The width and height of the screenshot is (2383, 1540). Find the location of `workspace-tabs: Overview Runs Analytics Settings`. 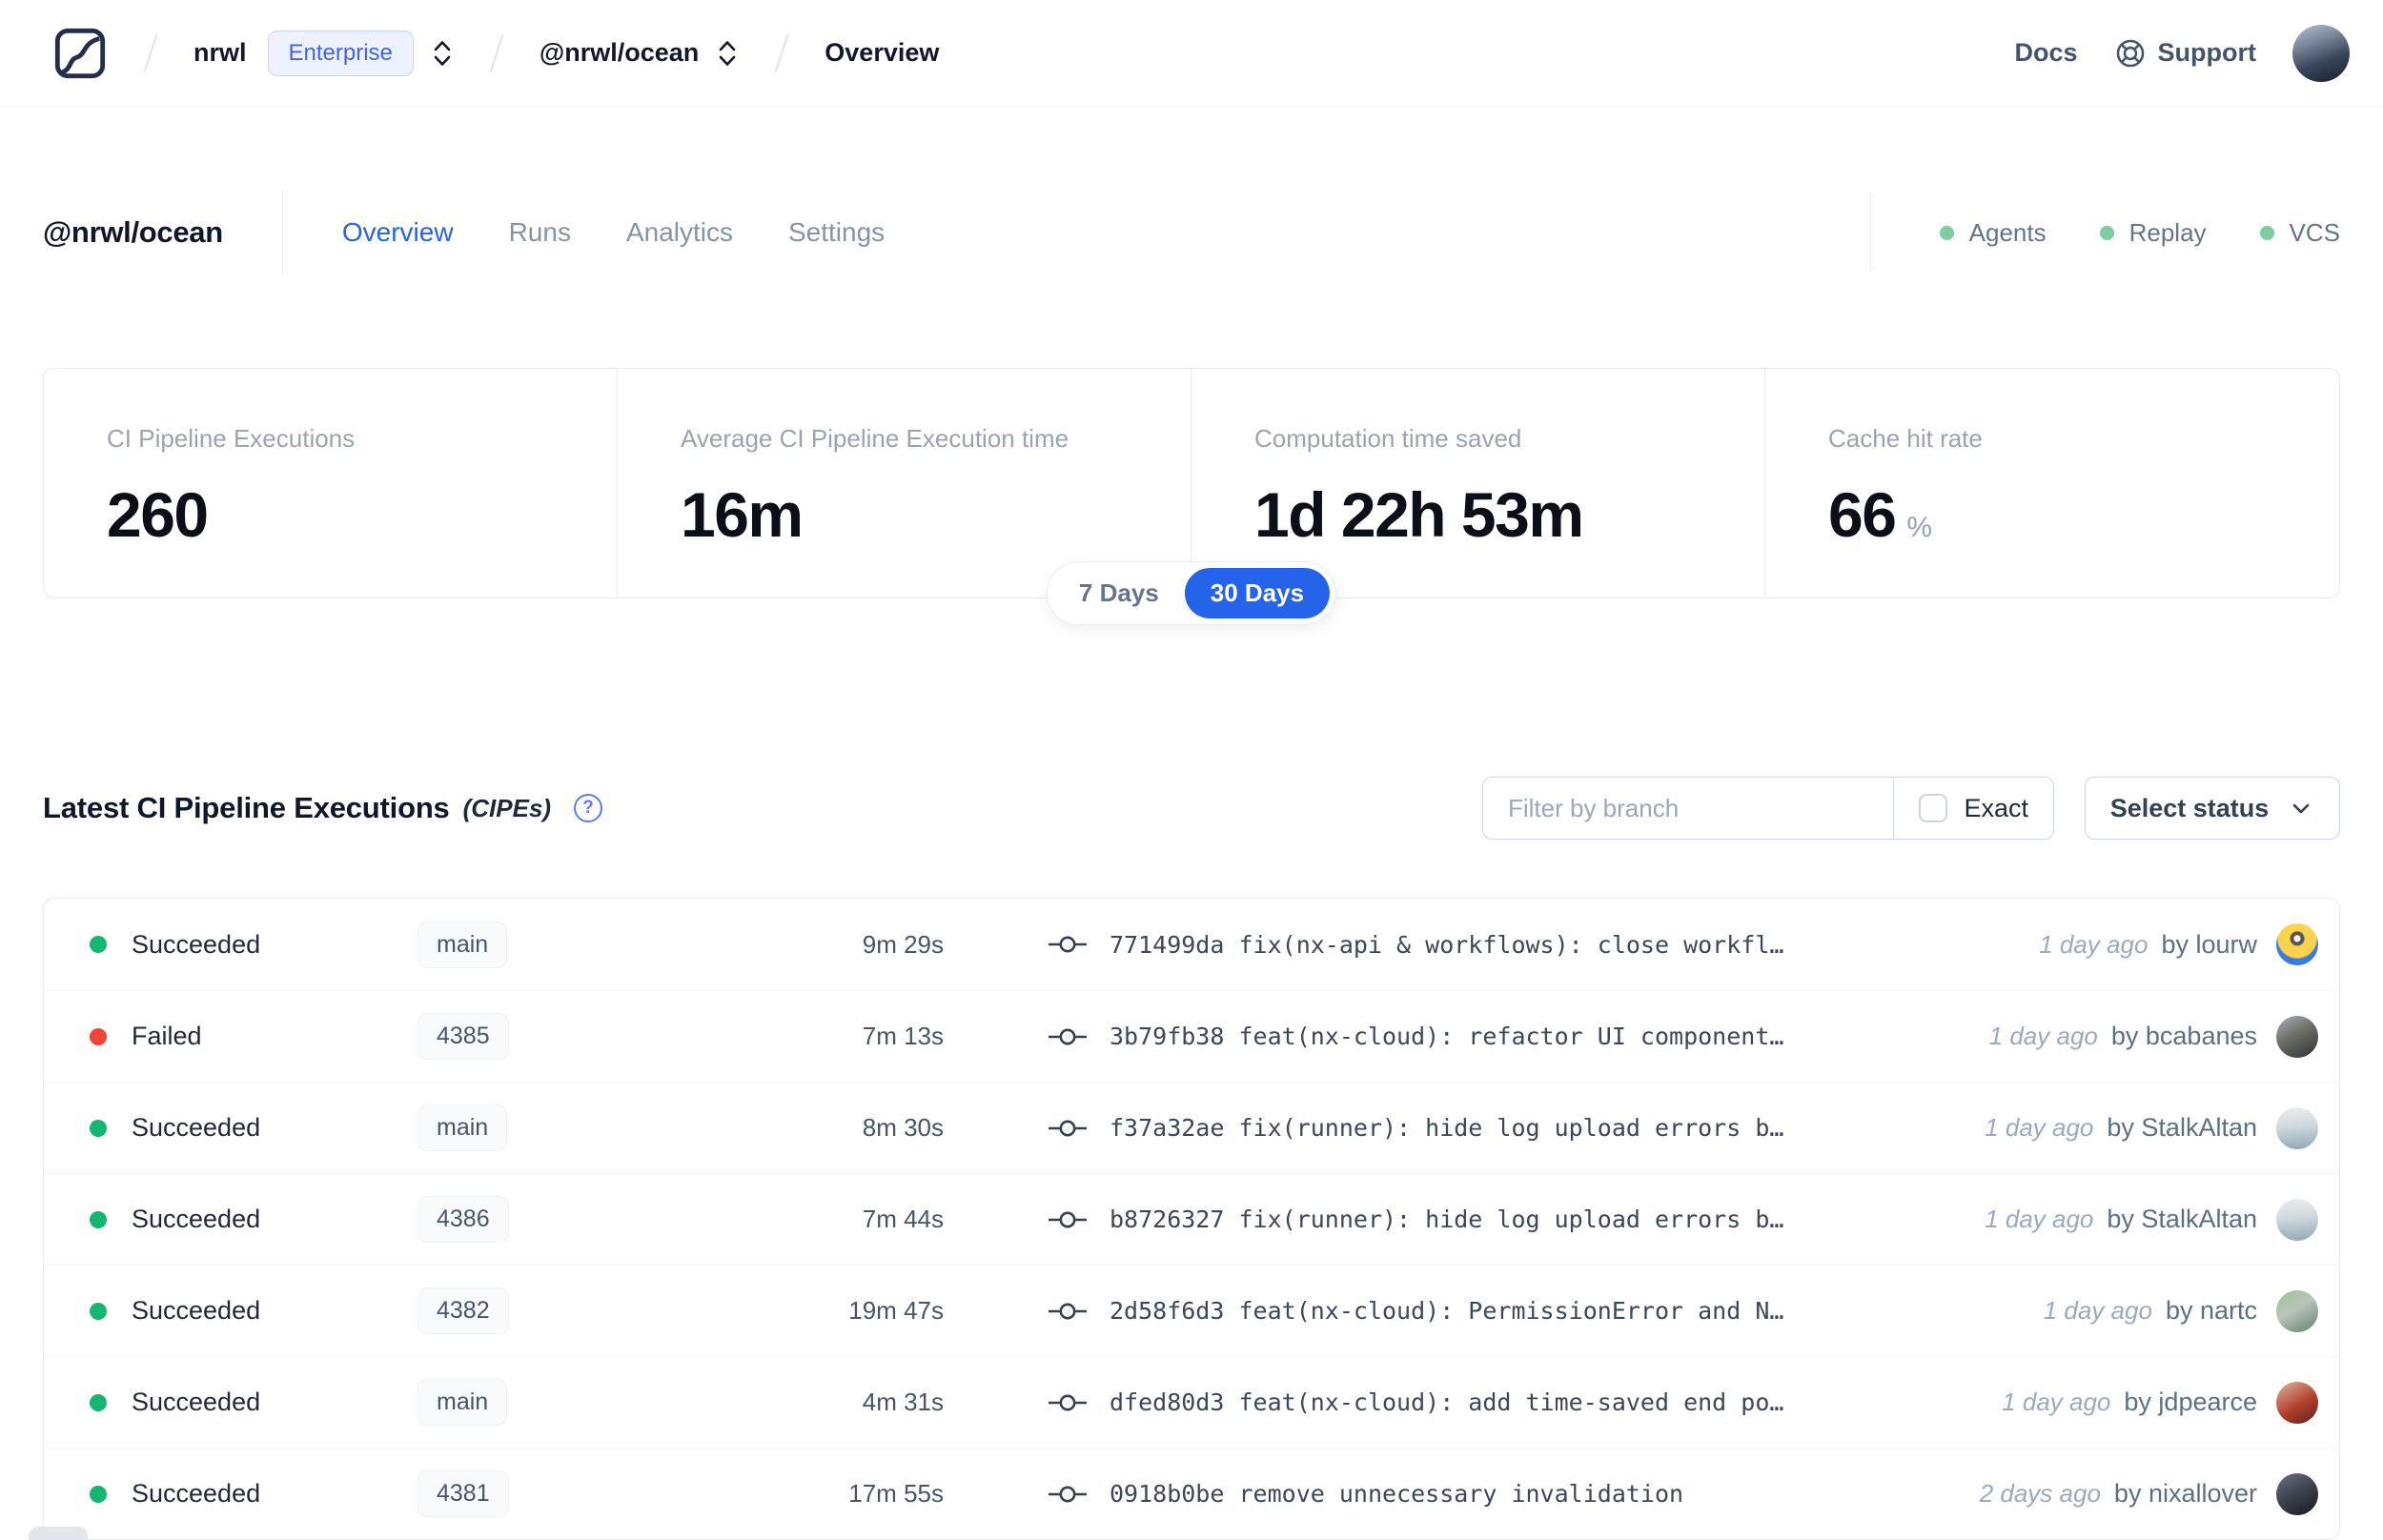

workspace-tabs: Overview Runs Analytics Settings is located at coordinates (613, 232).